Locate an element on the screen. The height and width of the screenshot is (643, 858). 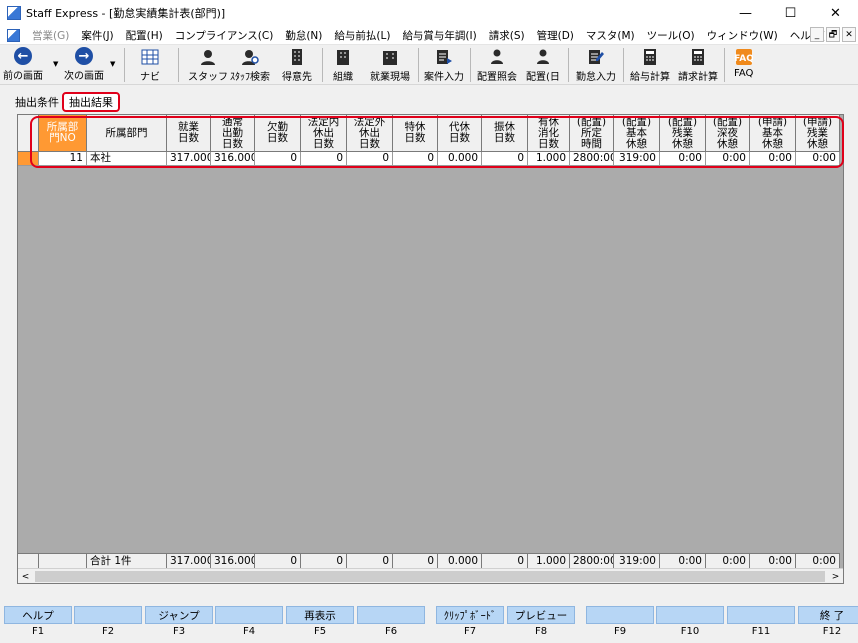
horizontal-scrollbar: < > is located at coordinates (430, 575).